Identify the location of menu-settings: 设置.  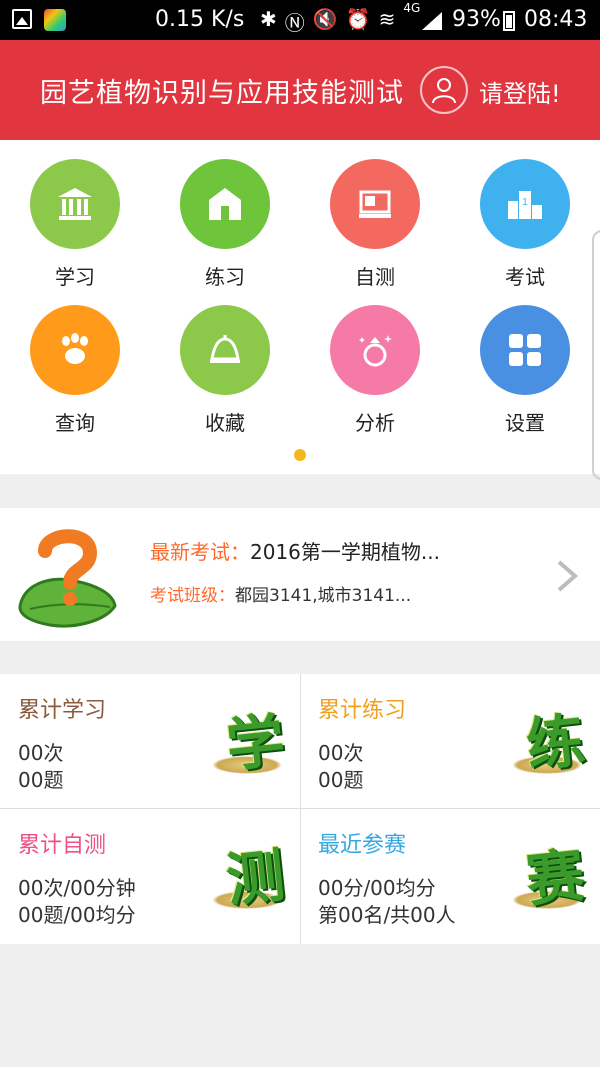
(525, 370).